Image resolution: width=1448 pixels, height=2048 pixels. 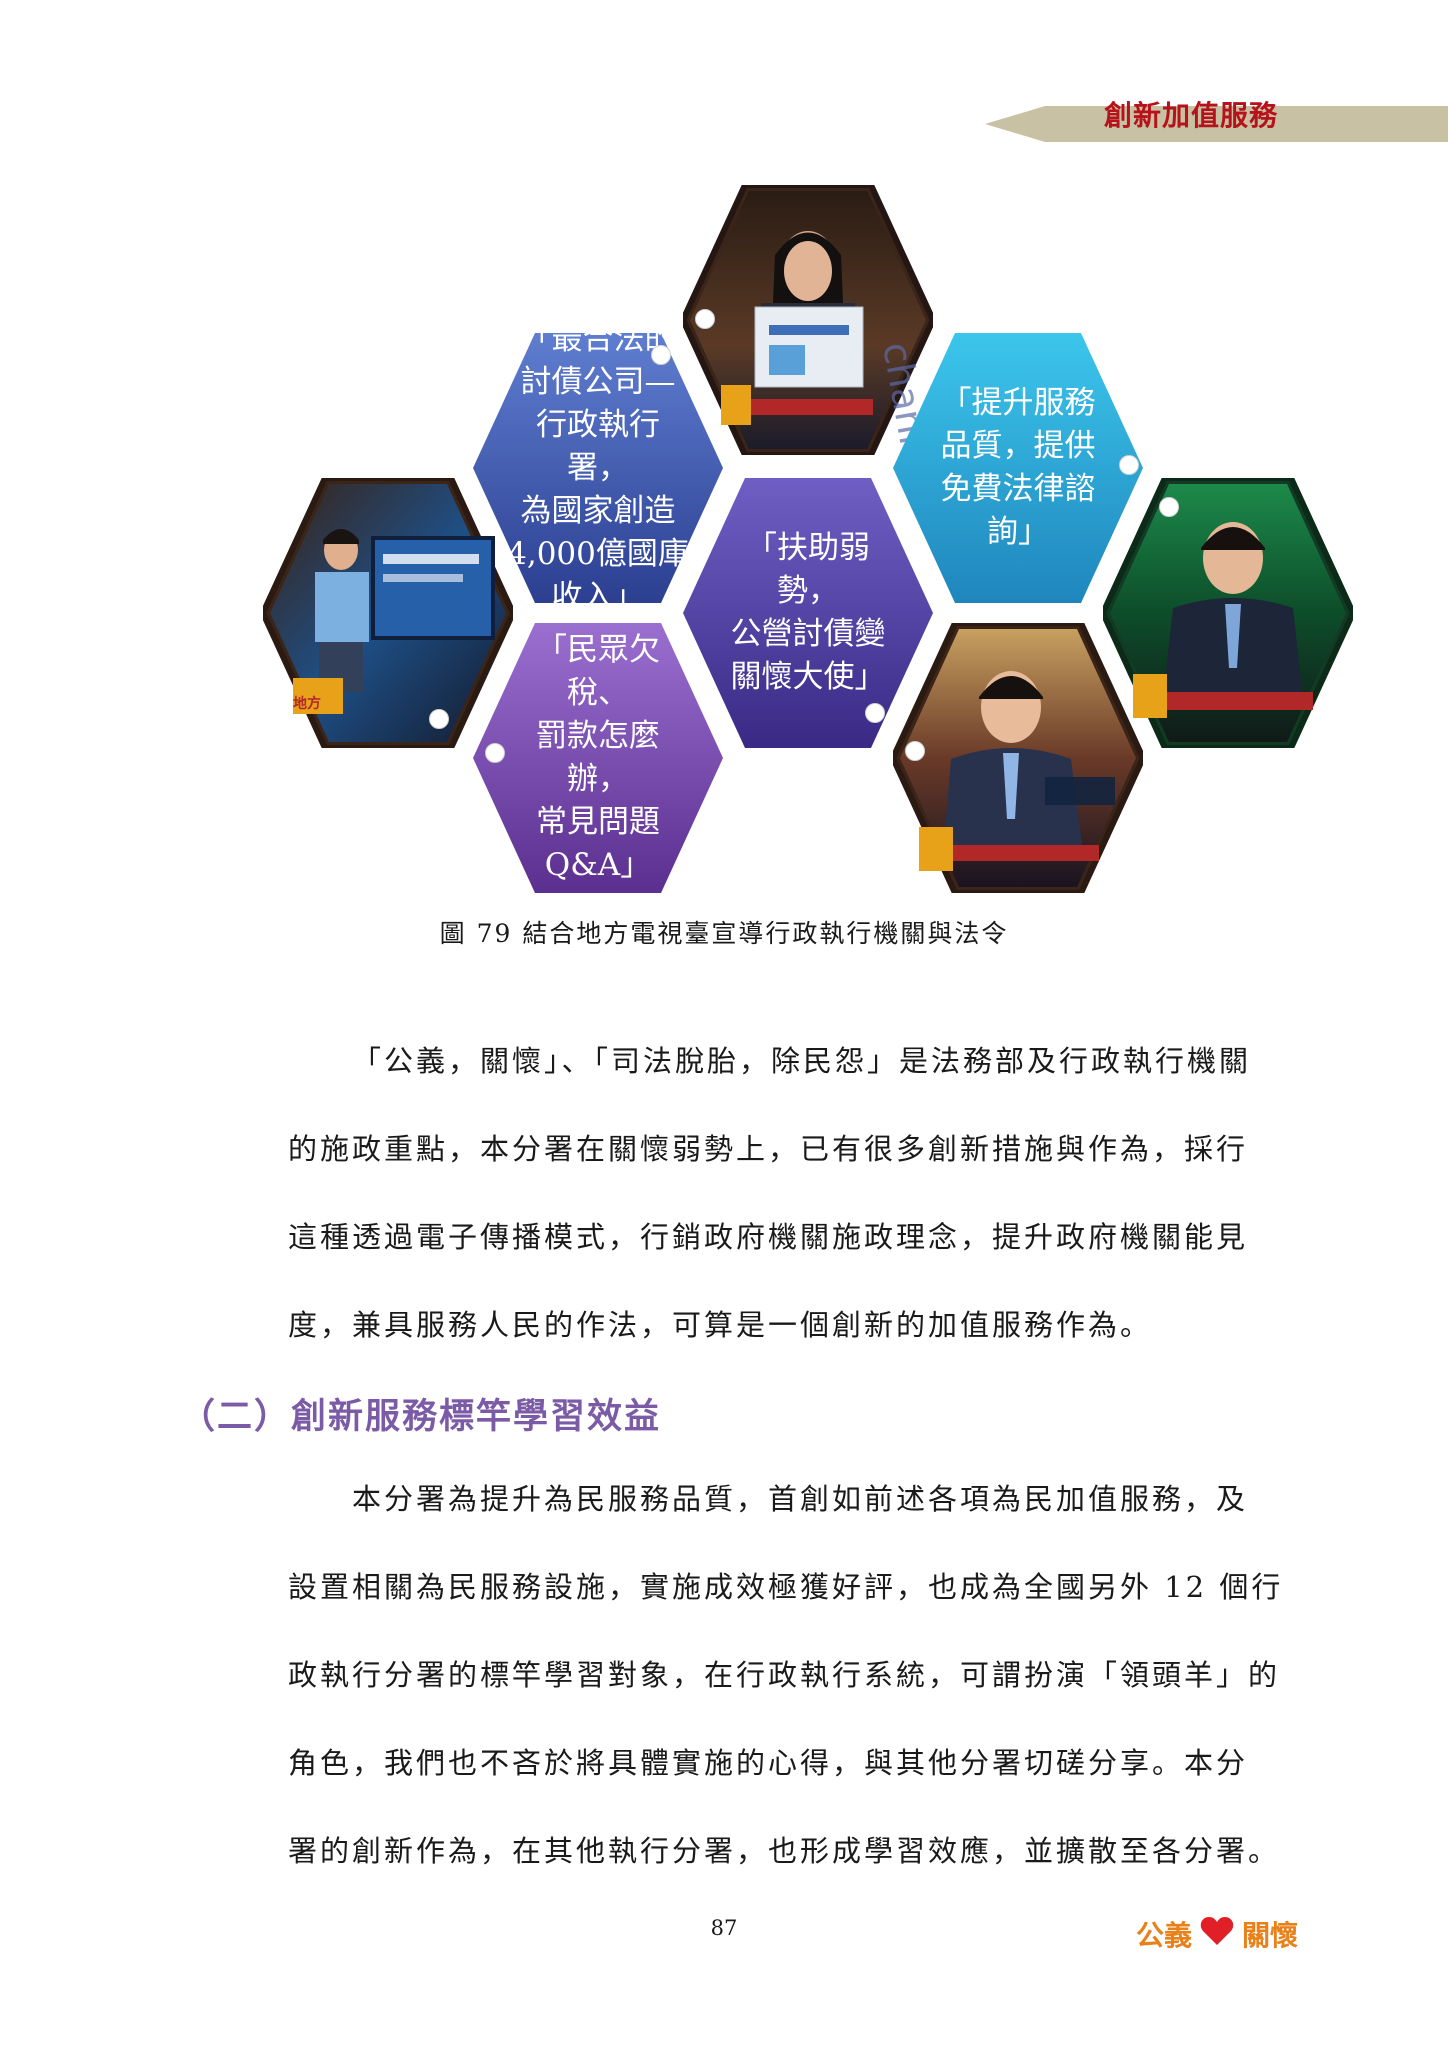 I want to click on paragraph-line: 的施政重點，本分署在關懷弱勢上，已有很多創新措施與作為，採行, so click(x=768, y=1149).